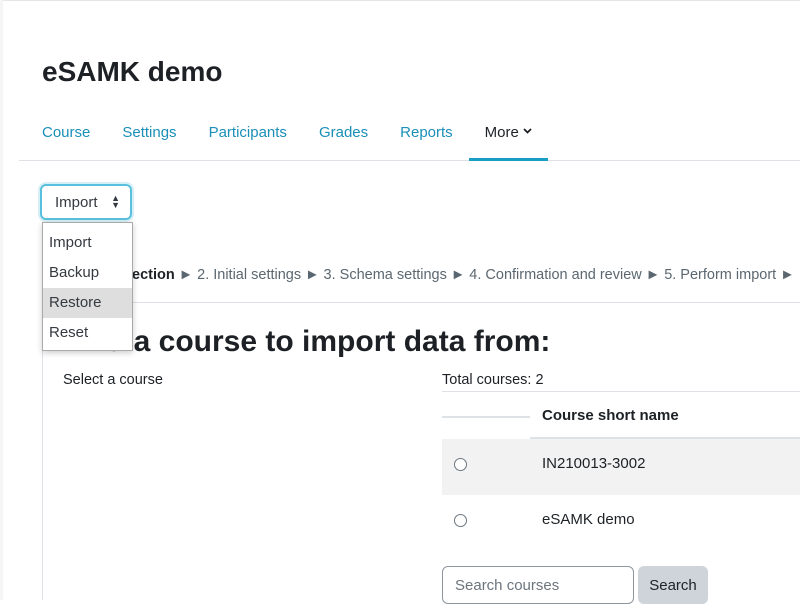  I want to click on tab-participants: Participants, so click(248, 132).